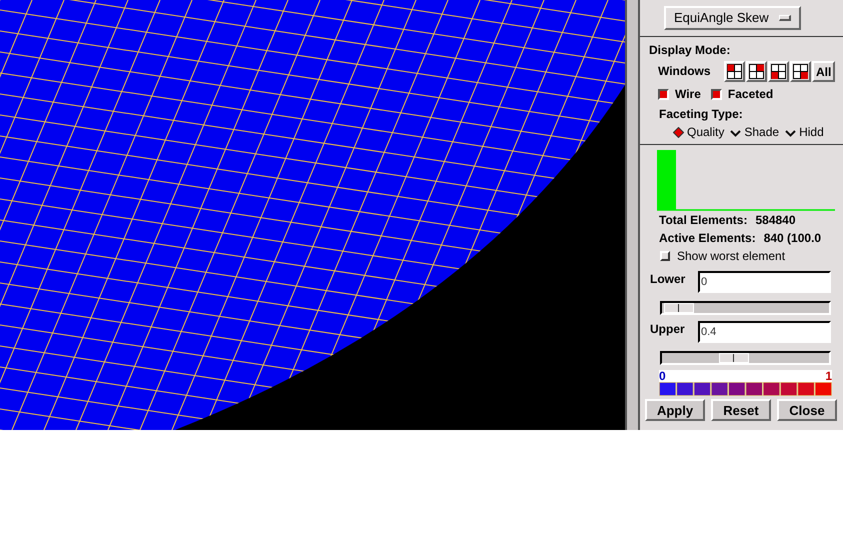 This screenshot has height=560, width=843. Describe the element at coordinates (708, 238) in the screenshot. I see `stat-label: Active Elements:` at that location.